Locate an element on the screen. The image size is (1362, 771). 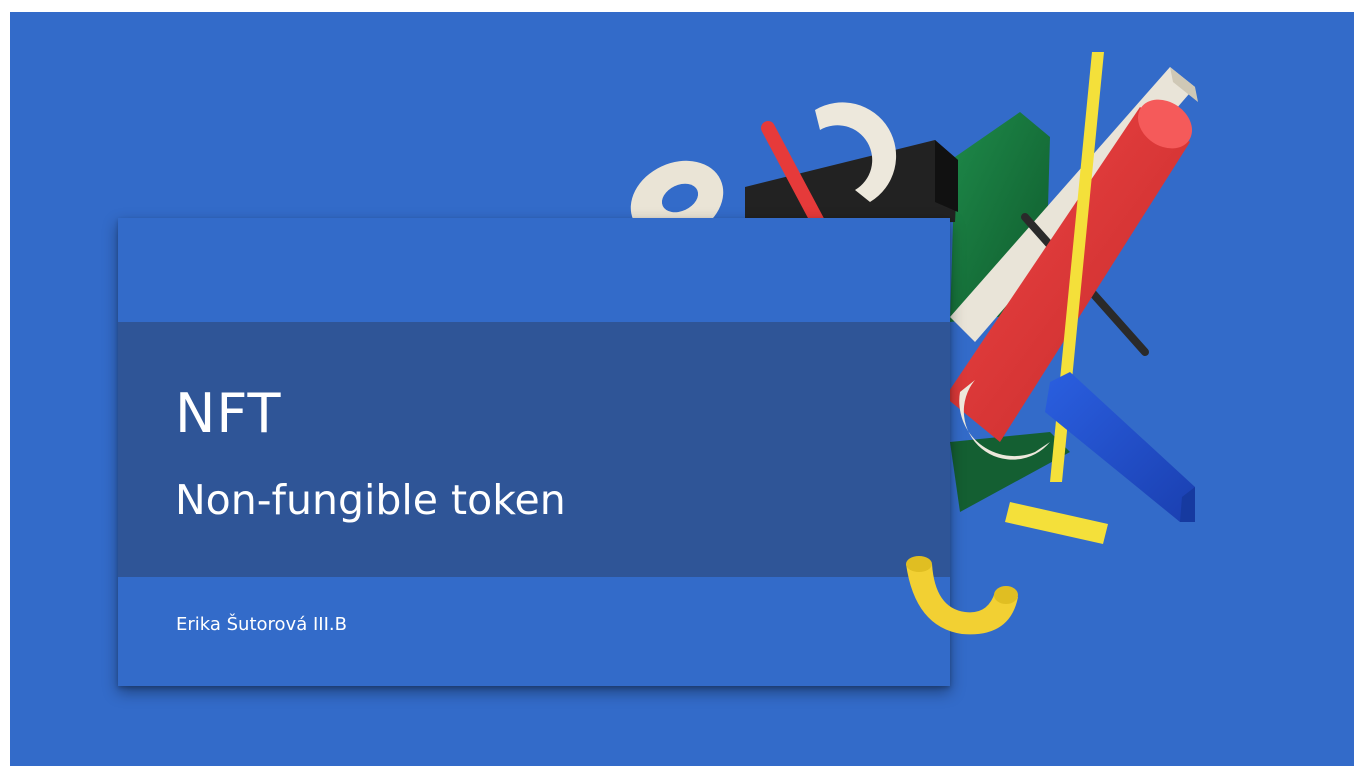
slide-subtitle: Non-fungible token is located at coordinates (370, 500).